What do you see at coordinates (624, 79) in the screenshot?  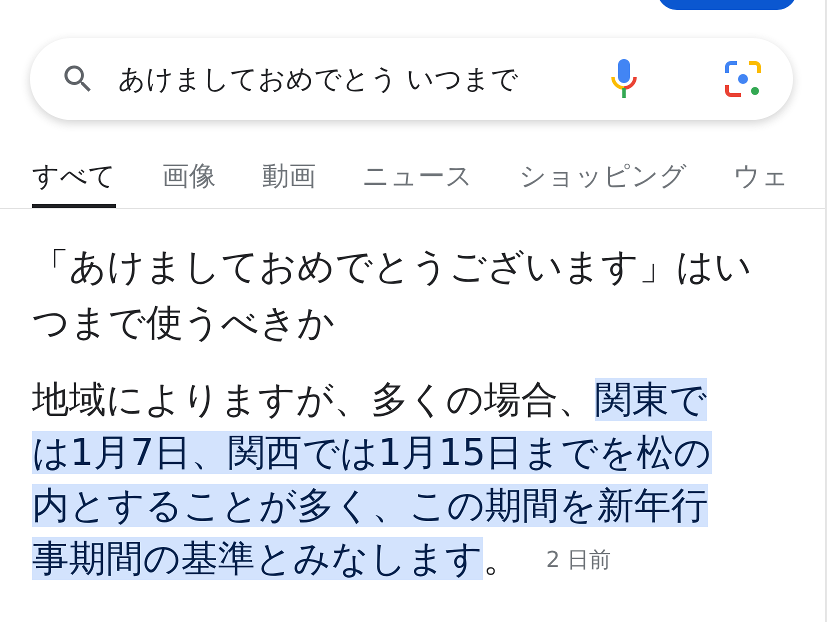 I see `microphone-icon` at bounding box center [624, 79].